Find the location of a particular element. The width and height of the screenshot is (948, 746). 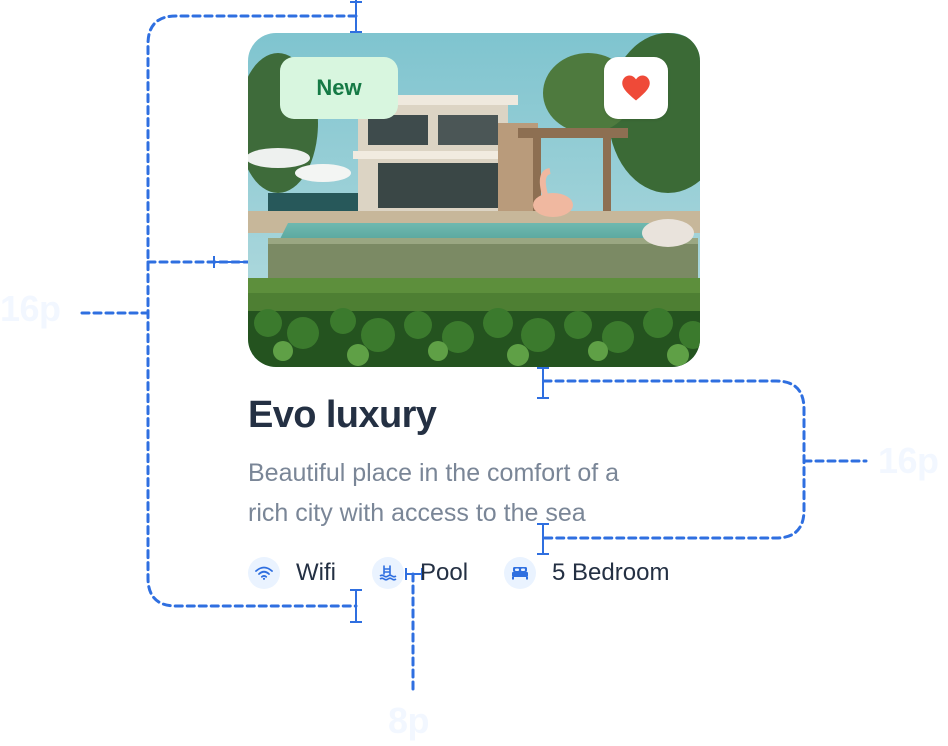

amenity-pool: Pool is located at coordinates (420, 572).